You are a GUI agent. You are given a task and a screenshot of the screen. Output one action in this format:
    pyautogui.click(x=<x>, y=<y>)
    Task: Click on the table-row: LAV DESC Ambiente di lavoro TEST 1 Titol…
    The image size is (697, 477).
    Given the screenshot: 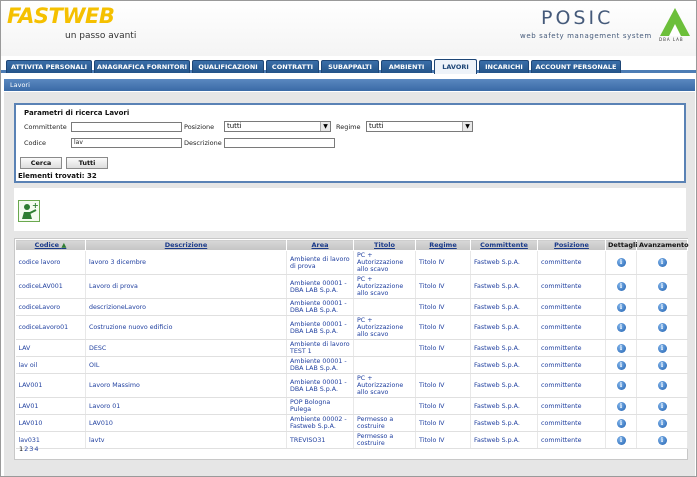 What is the action you would take?
    pyautogui.click(x=351, y=348)
    